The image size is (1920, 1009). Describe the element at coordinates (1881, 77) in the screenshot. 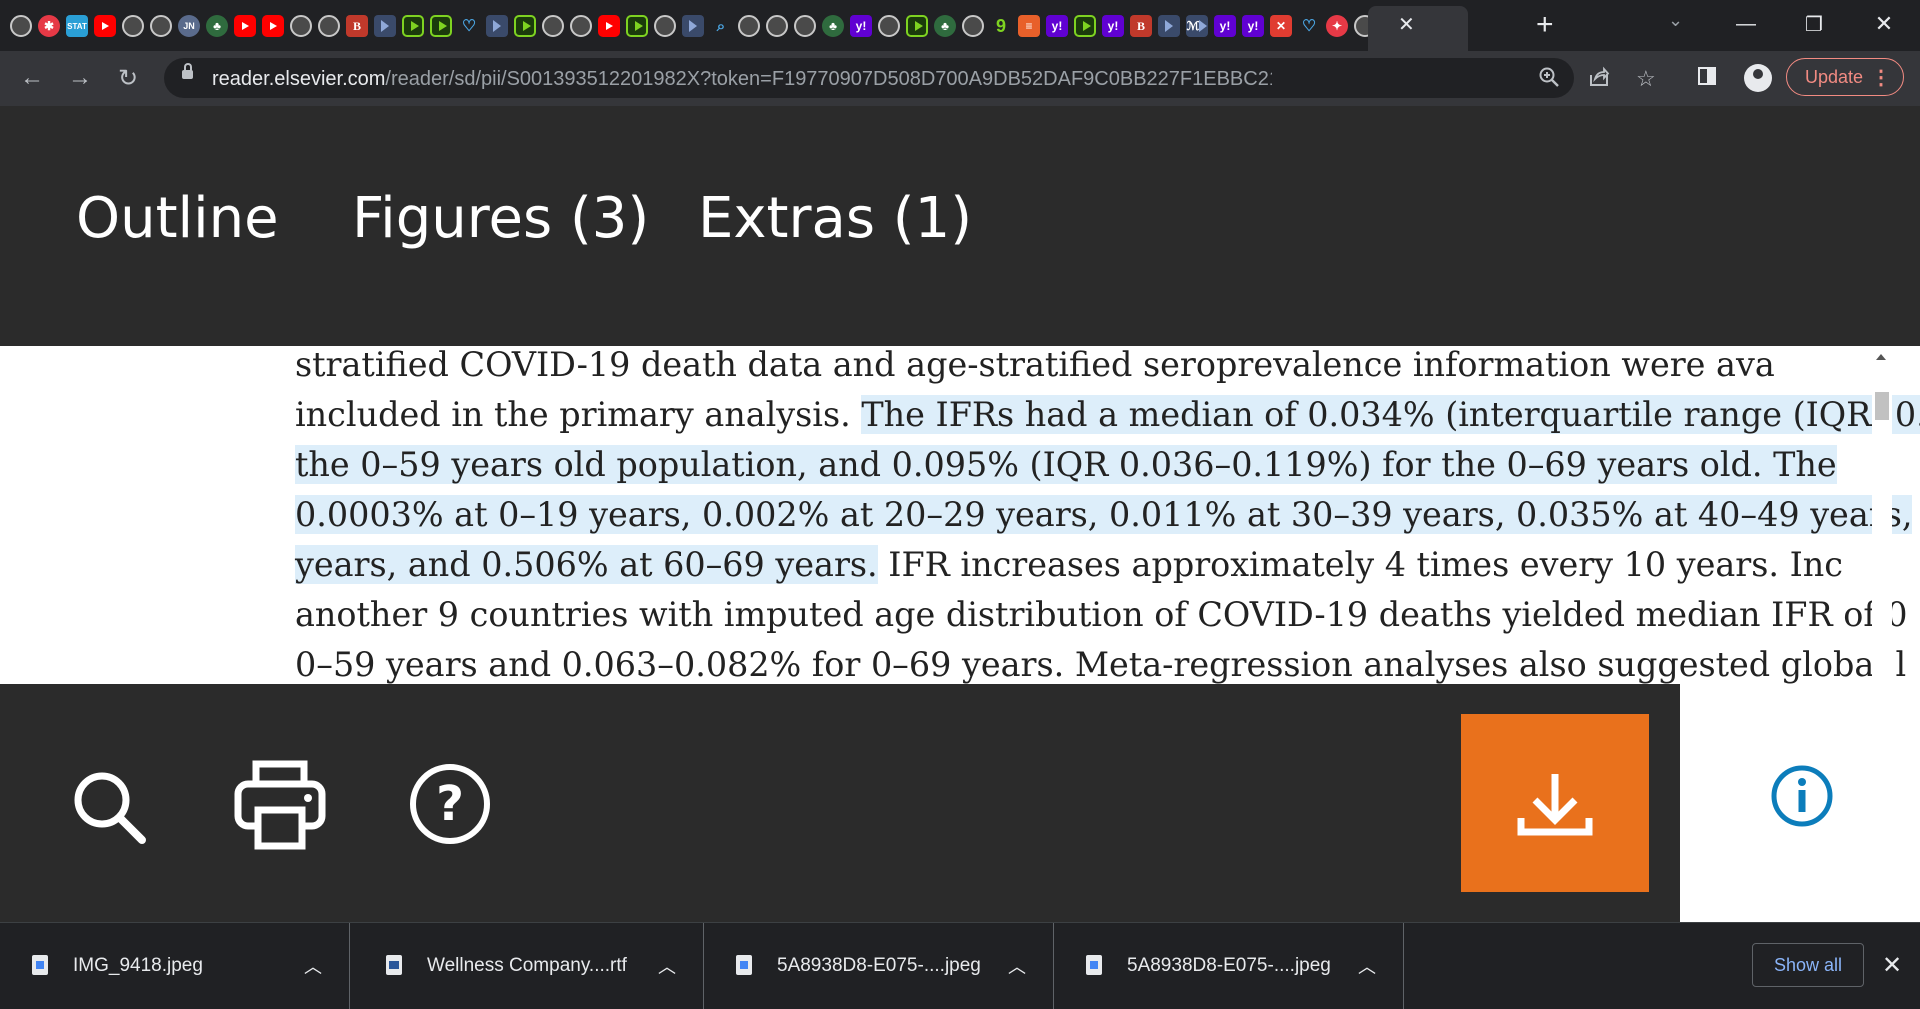

I see `kebab-menu-icon: ⋮` at that location.